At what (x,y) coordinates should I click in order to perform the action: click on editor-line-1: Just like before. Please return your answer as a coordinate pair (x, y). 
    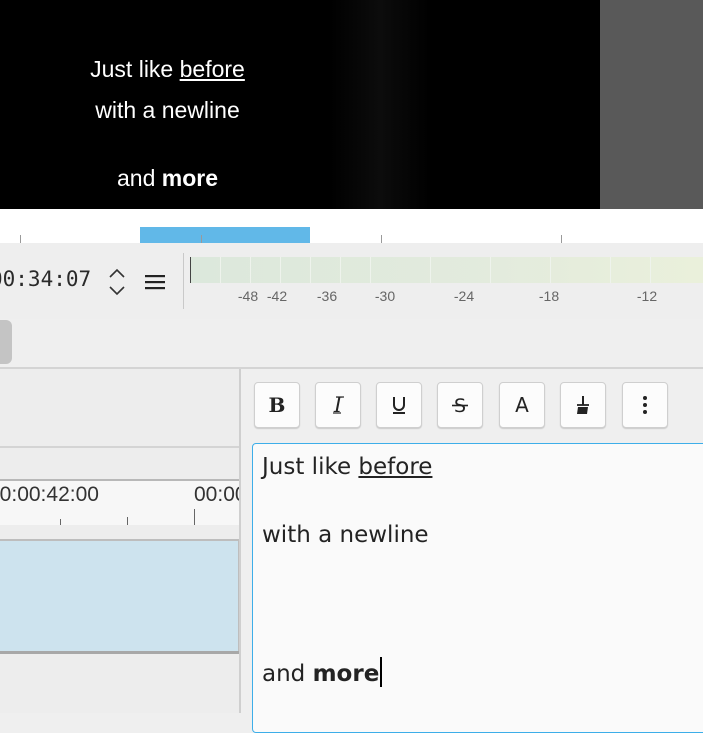
    Looking at the image, I should click on (347, 467).